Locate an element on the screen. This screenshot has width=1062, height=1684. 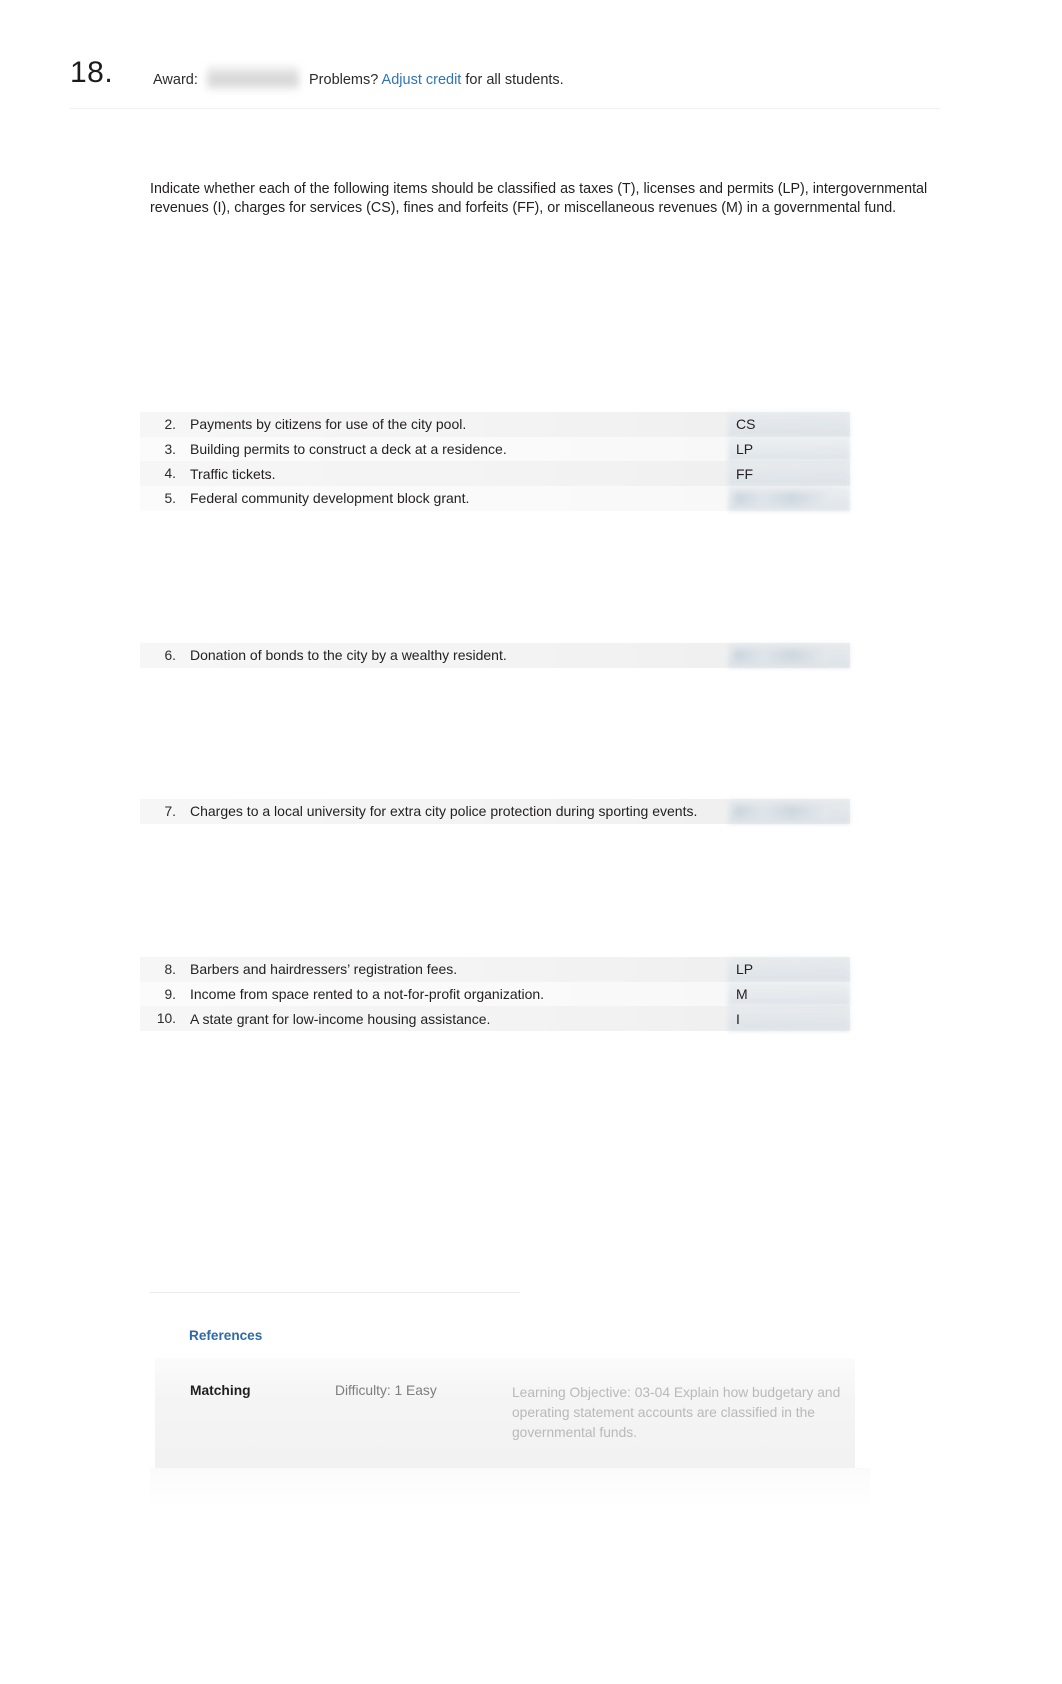
row-answer-cell: M is located at coordinates (789, 994).